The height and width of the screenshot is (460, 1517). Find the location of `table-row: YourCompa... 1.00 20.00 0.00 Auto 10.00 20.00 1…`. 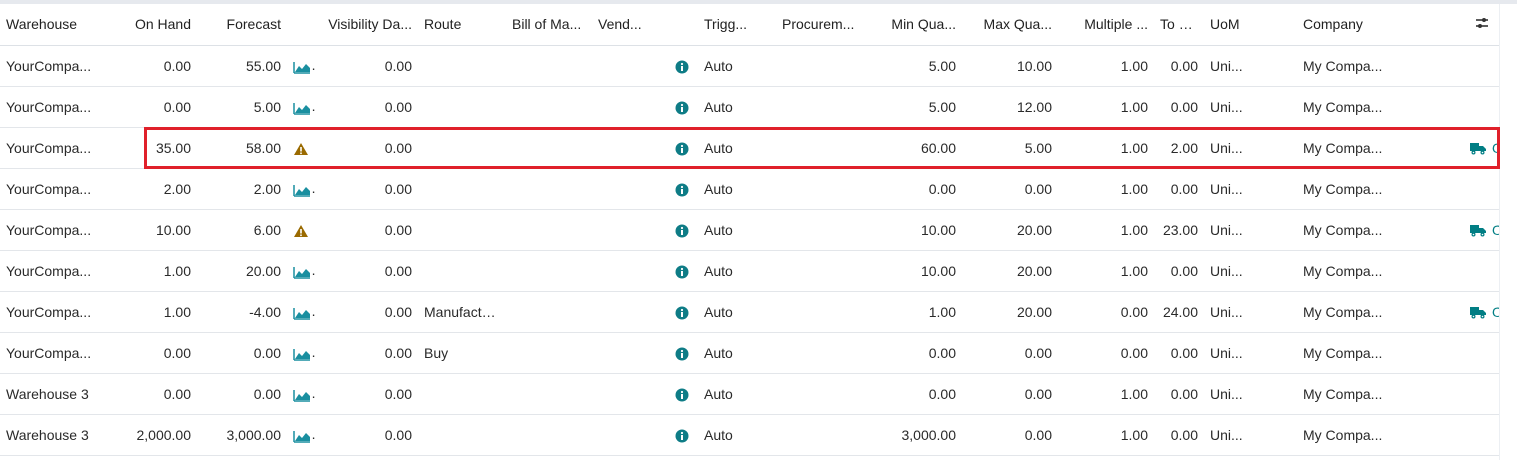

table-row: YourCompa... 1.00 20.00 0.00 Auto 10.00 20.00 1… is located at coordinates (749, 271).